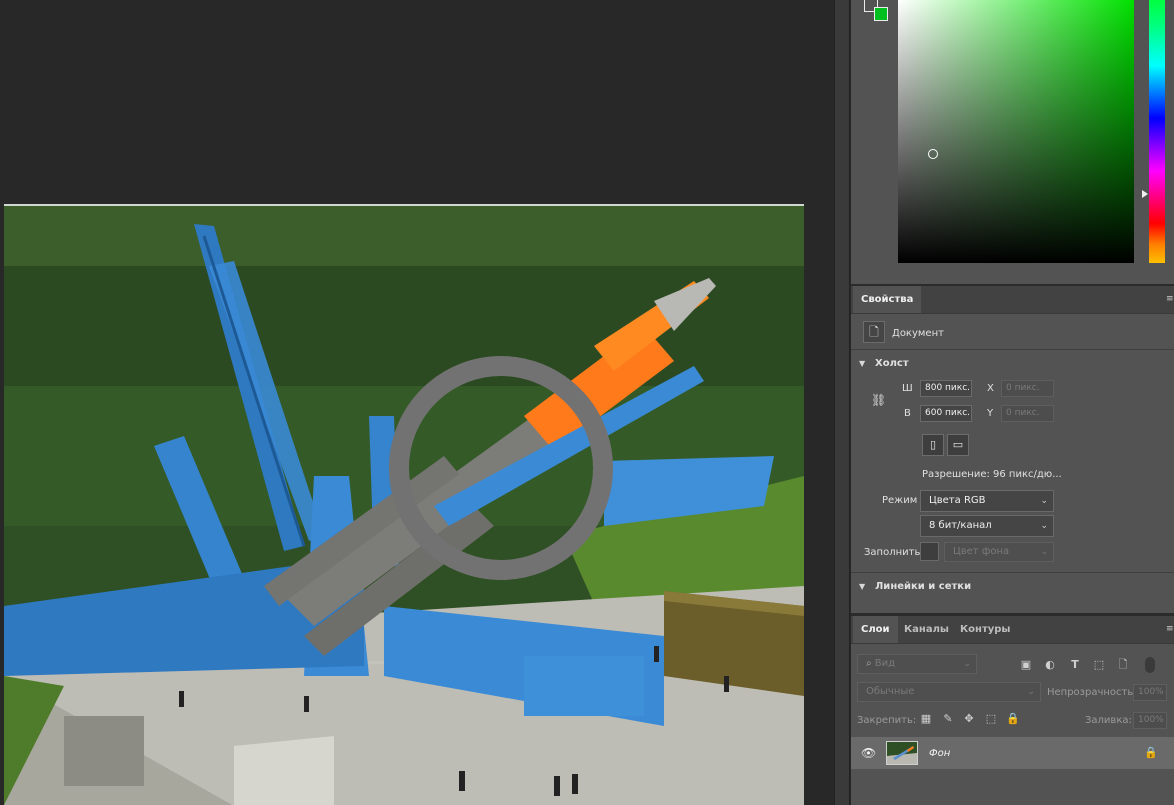 Image resolution: width=1174 pixels, height=805 pixels. I want to click on pixel-layer-filter-icon: ▣, so click(1026, 665).